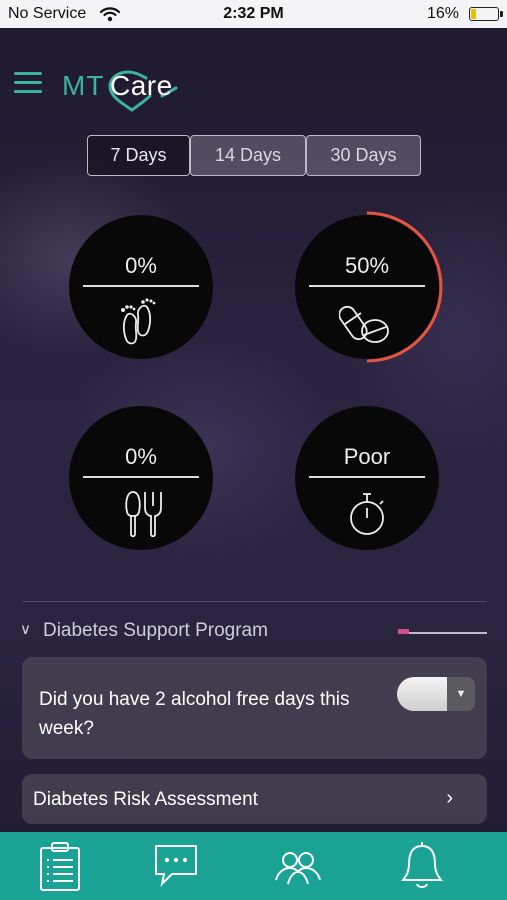  What do you see at coordinates (253, 14) in the screenshot?
I see `status-bar: No Service 2:32 PM 16%` at bounding box center [253, 14].